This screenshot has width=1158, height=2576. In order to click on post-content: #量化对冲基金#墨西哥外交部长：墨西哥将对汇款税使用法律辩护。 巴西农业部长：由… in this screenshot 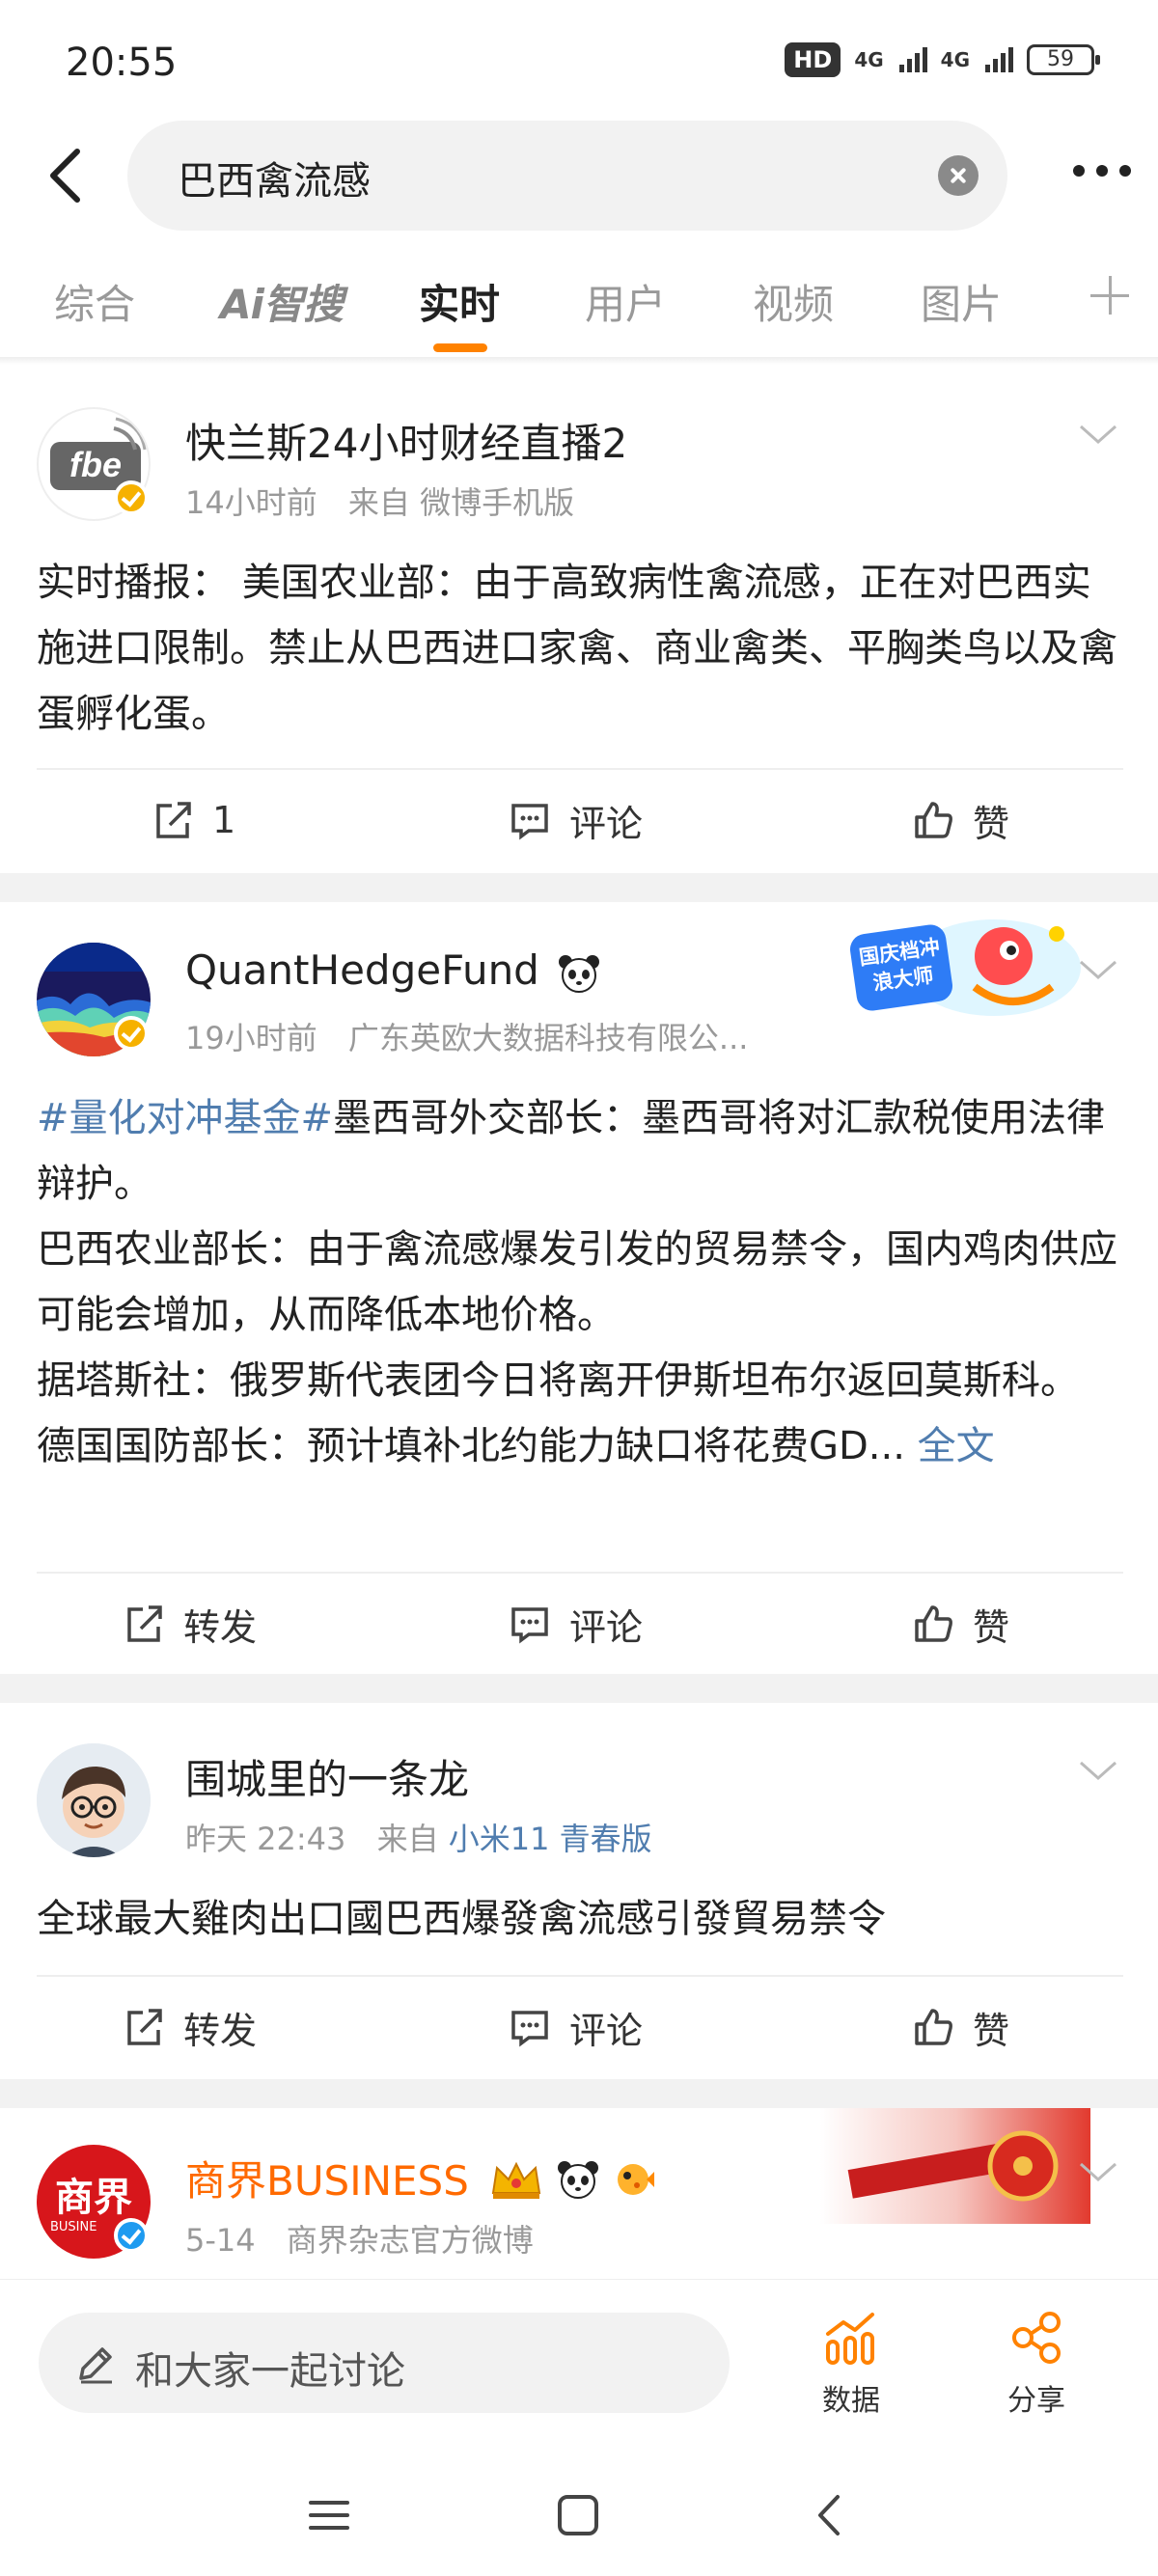, I will do `click(582, 1282)`.